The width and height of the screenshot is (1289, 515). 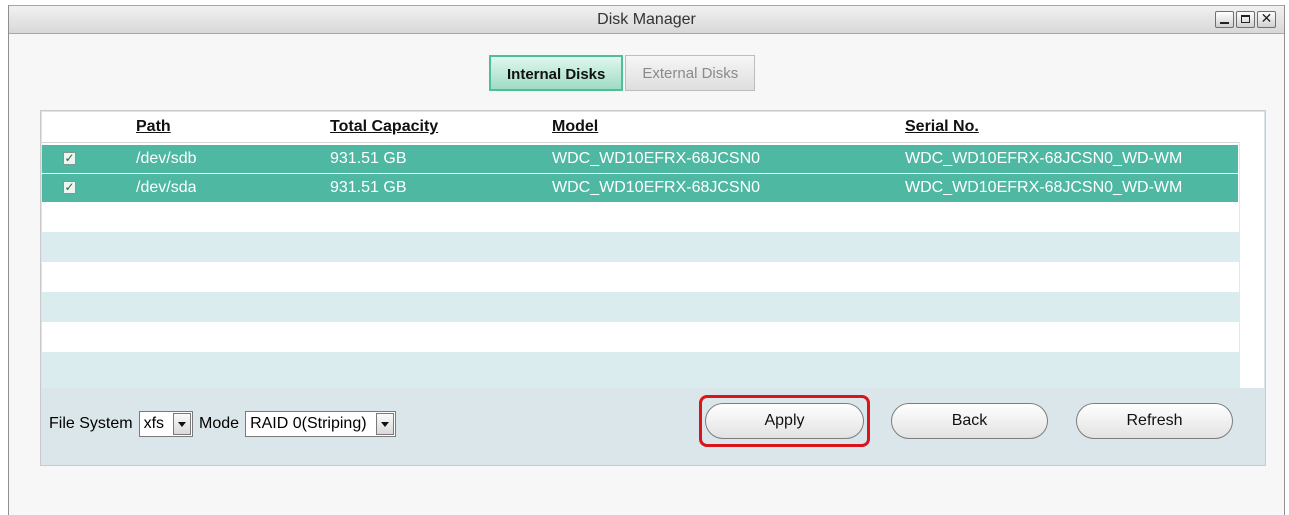 I want to click on window-title: Disk Manager, so click(x=646, y=19).